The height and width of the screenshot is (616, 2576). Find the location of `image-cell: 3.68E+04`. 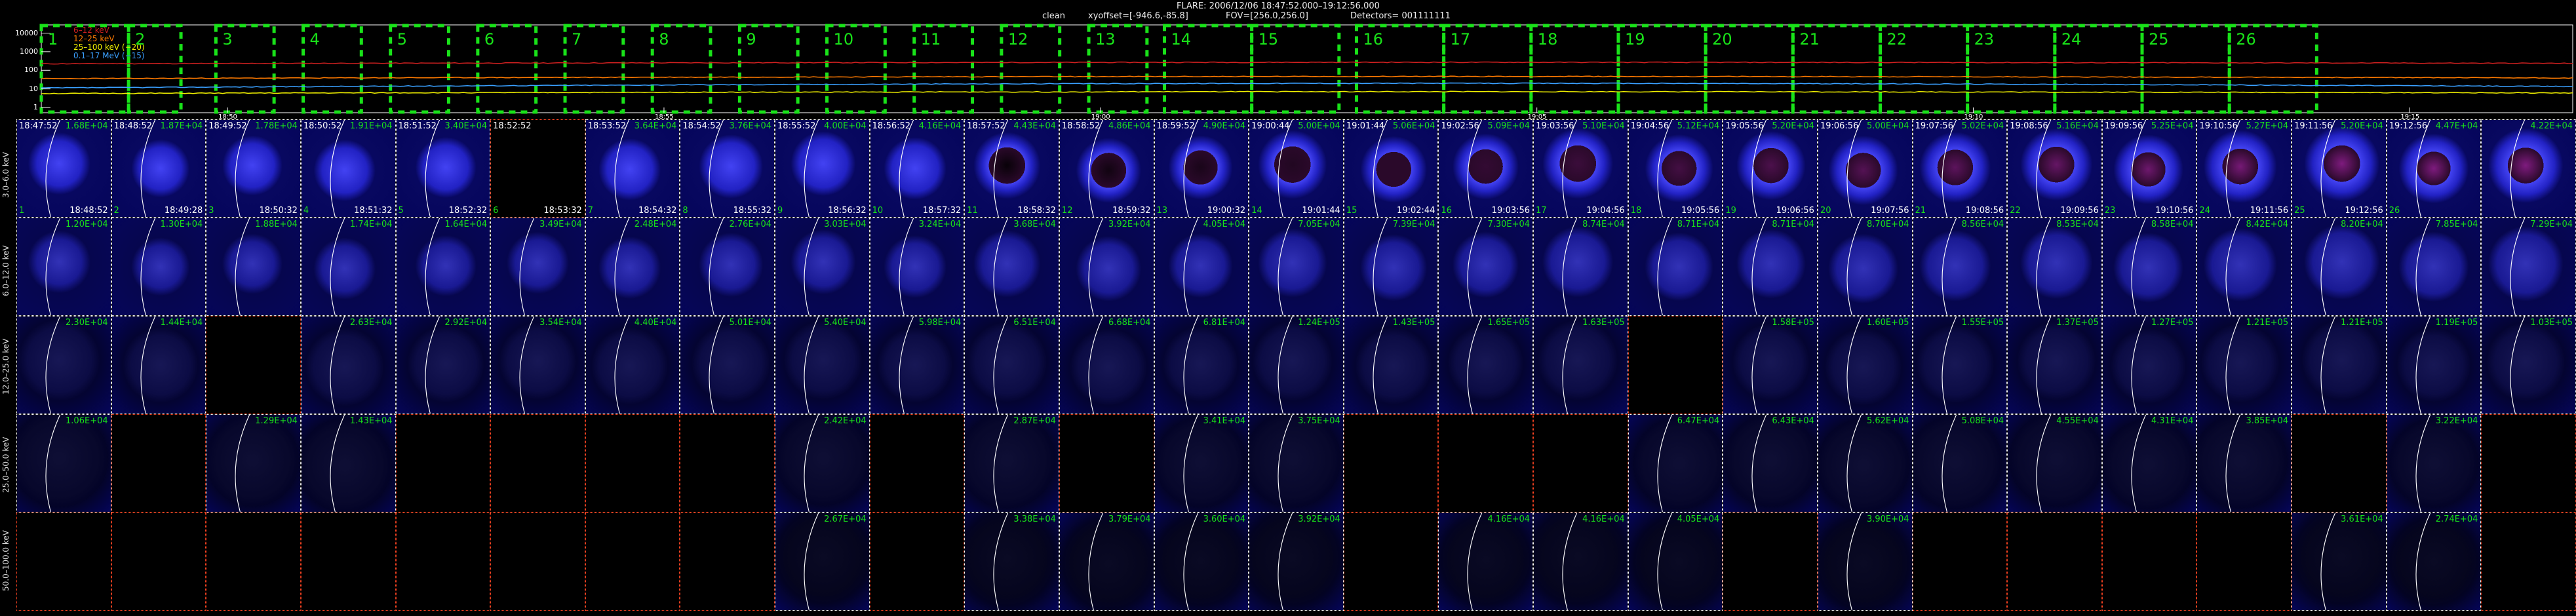

image-cell: 3.68E+04 is located at coordinates (1011, 267).